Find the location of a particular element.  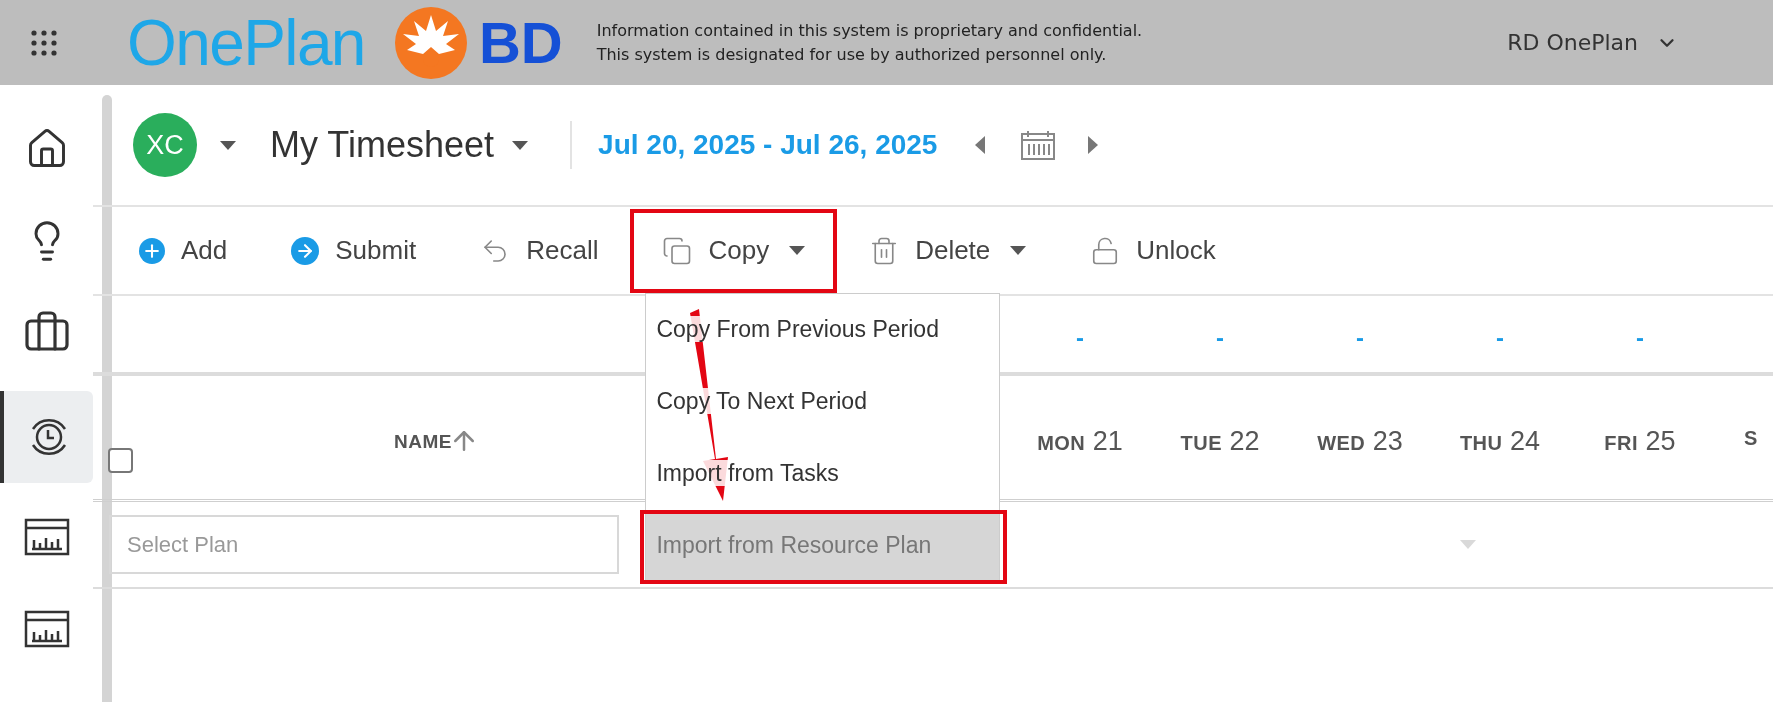

sidebar-item is located at coordinates (46, 437).